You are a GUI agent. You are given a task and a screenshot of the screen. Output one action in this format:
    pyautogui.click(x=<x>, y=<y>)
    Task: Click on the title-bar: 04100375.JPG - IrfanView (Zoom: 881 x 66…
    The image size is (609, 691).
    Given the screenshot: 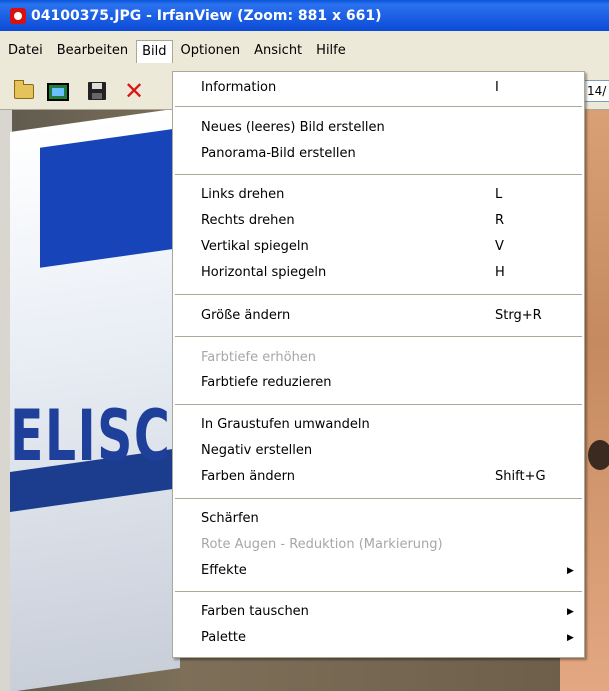 What is the action you would take?
    pyautogui.click(x=304, y=15)
    